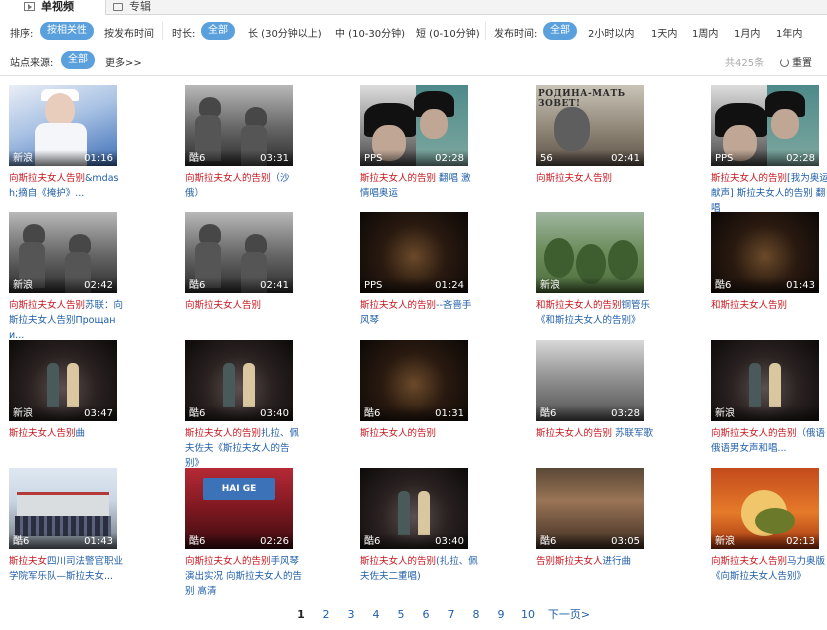 The width and height of the screenshot is (827, 630). What do you see at coordinates (22, 34) in the screenshot?
I see `sort-label: 排序:` at bounding box center [22, 34].